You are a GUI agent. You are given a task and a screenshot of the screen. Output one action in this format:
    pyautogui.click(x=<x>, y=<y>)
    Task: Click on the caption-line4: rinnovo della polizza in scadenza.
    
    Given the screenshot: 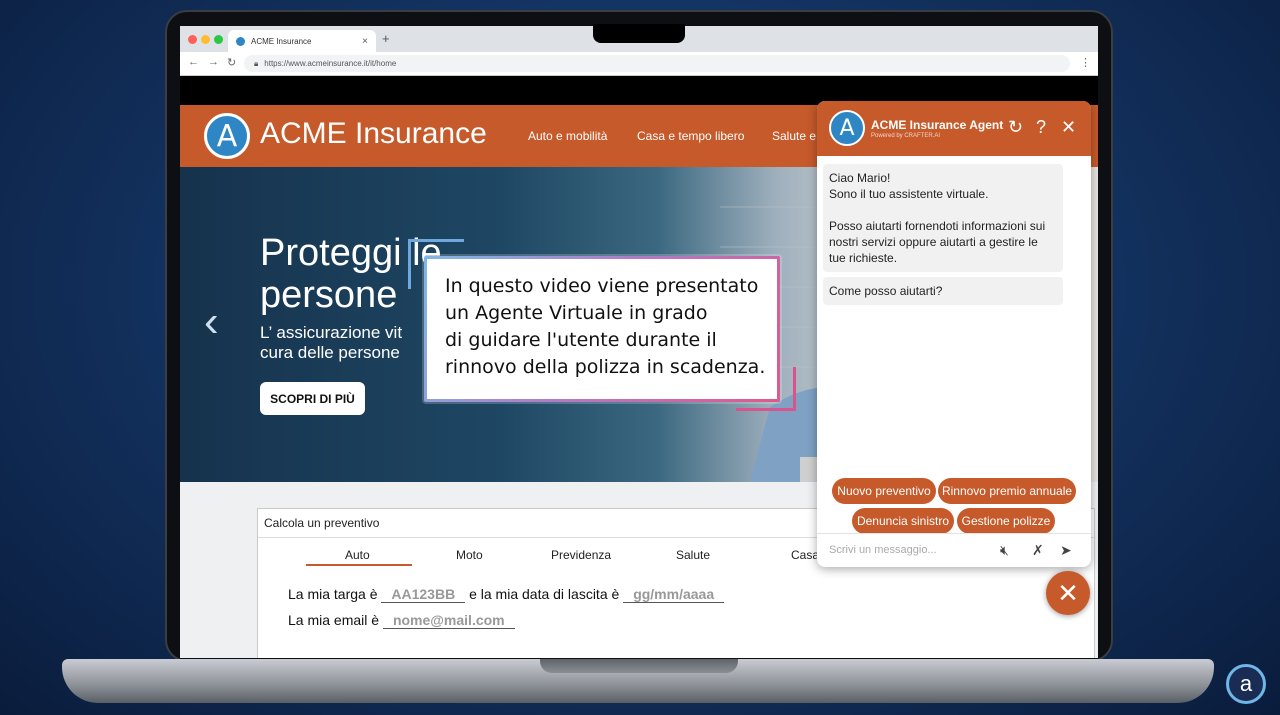 What is the action you would take?
    pyautogui.click(x=605, y=367)
    